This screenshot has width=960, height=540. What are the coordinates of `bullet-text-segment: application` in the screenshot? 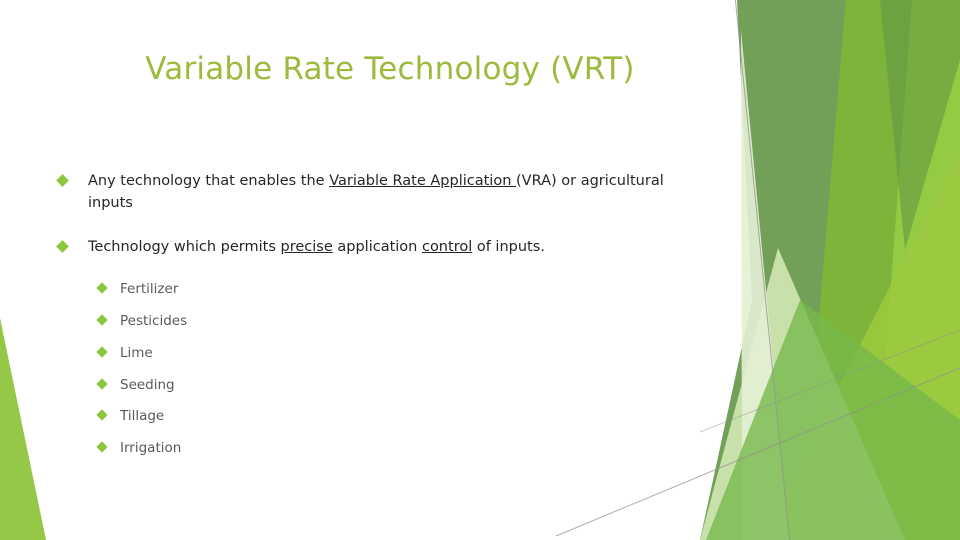 It's located at (377, 246).